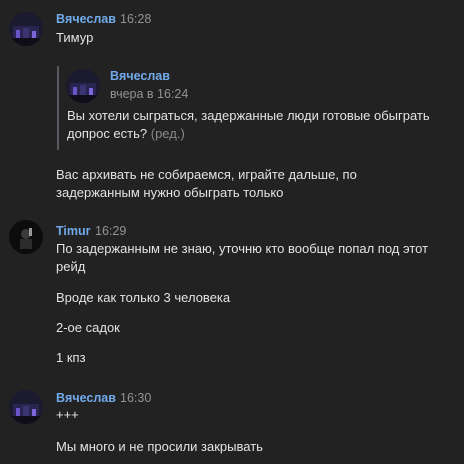 Image resolution: width=464 pixels, height=464 pixels. What do you see at coordinates (149, 94) in the screenshot?
I see `reply-time: вчера в 16:24` at bounding box center [149, 94].